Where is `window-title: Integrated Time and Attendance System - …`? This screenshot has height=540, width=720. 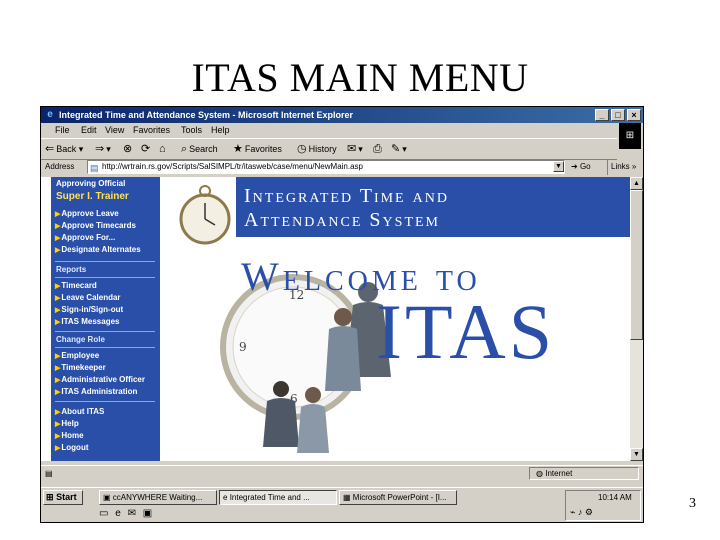 window-title: Integrated Time and Attendance System - … is located at coordinates (206, 115).